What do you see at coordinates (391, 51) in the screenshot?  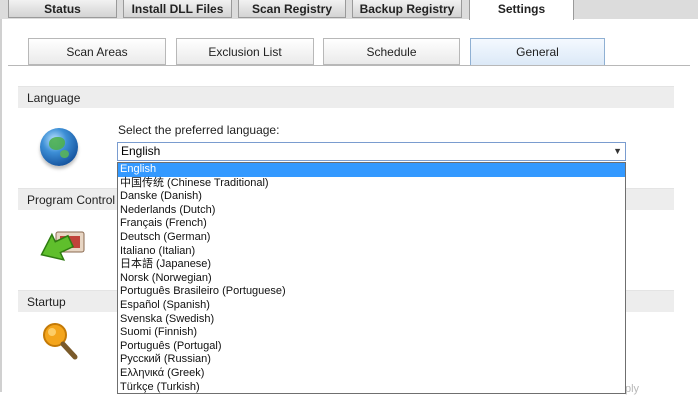 I see `subtab-schedule: Schedule` at bounding box center [391, 51].